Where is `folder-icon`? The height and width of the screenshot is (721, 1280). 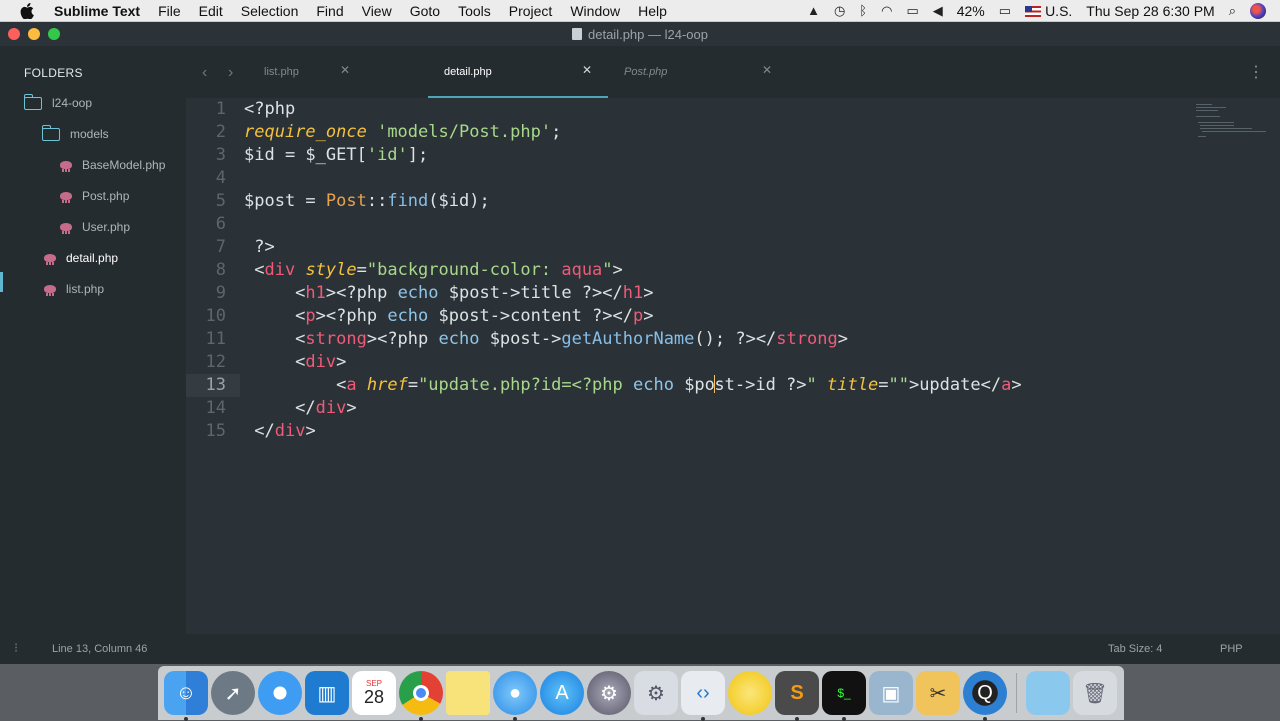 folder-icon is located at coordinates (50, 132).